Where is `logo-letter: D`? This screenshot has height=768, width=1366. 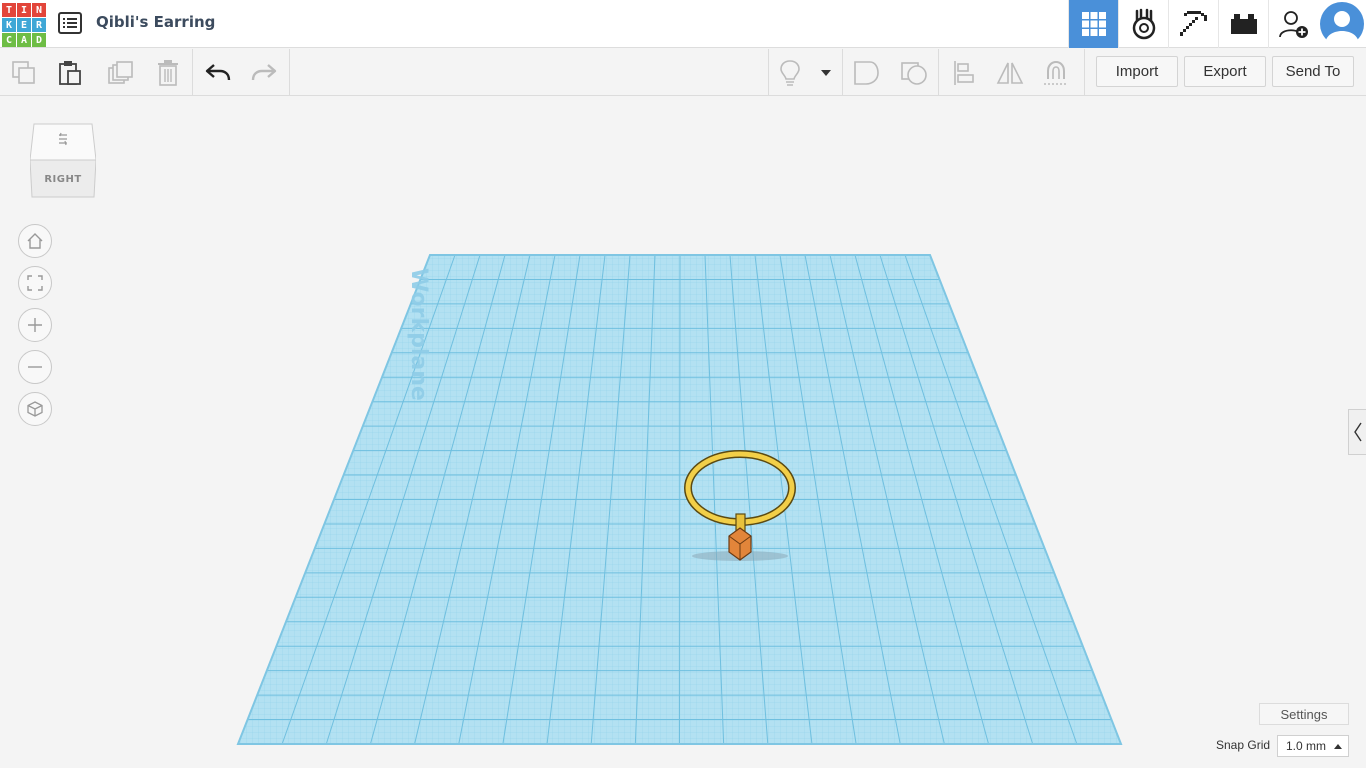 logo-letter: D is located at coordinates (39, 40).